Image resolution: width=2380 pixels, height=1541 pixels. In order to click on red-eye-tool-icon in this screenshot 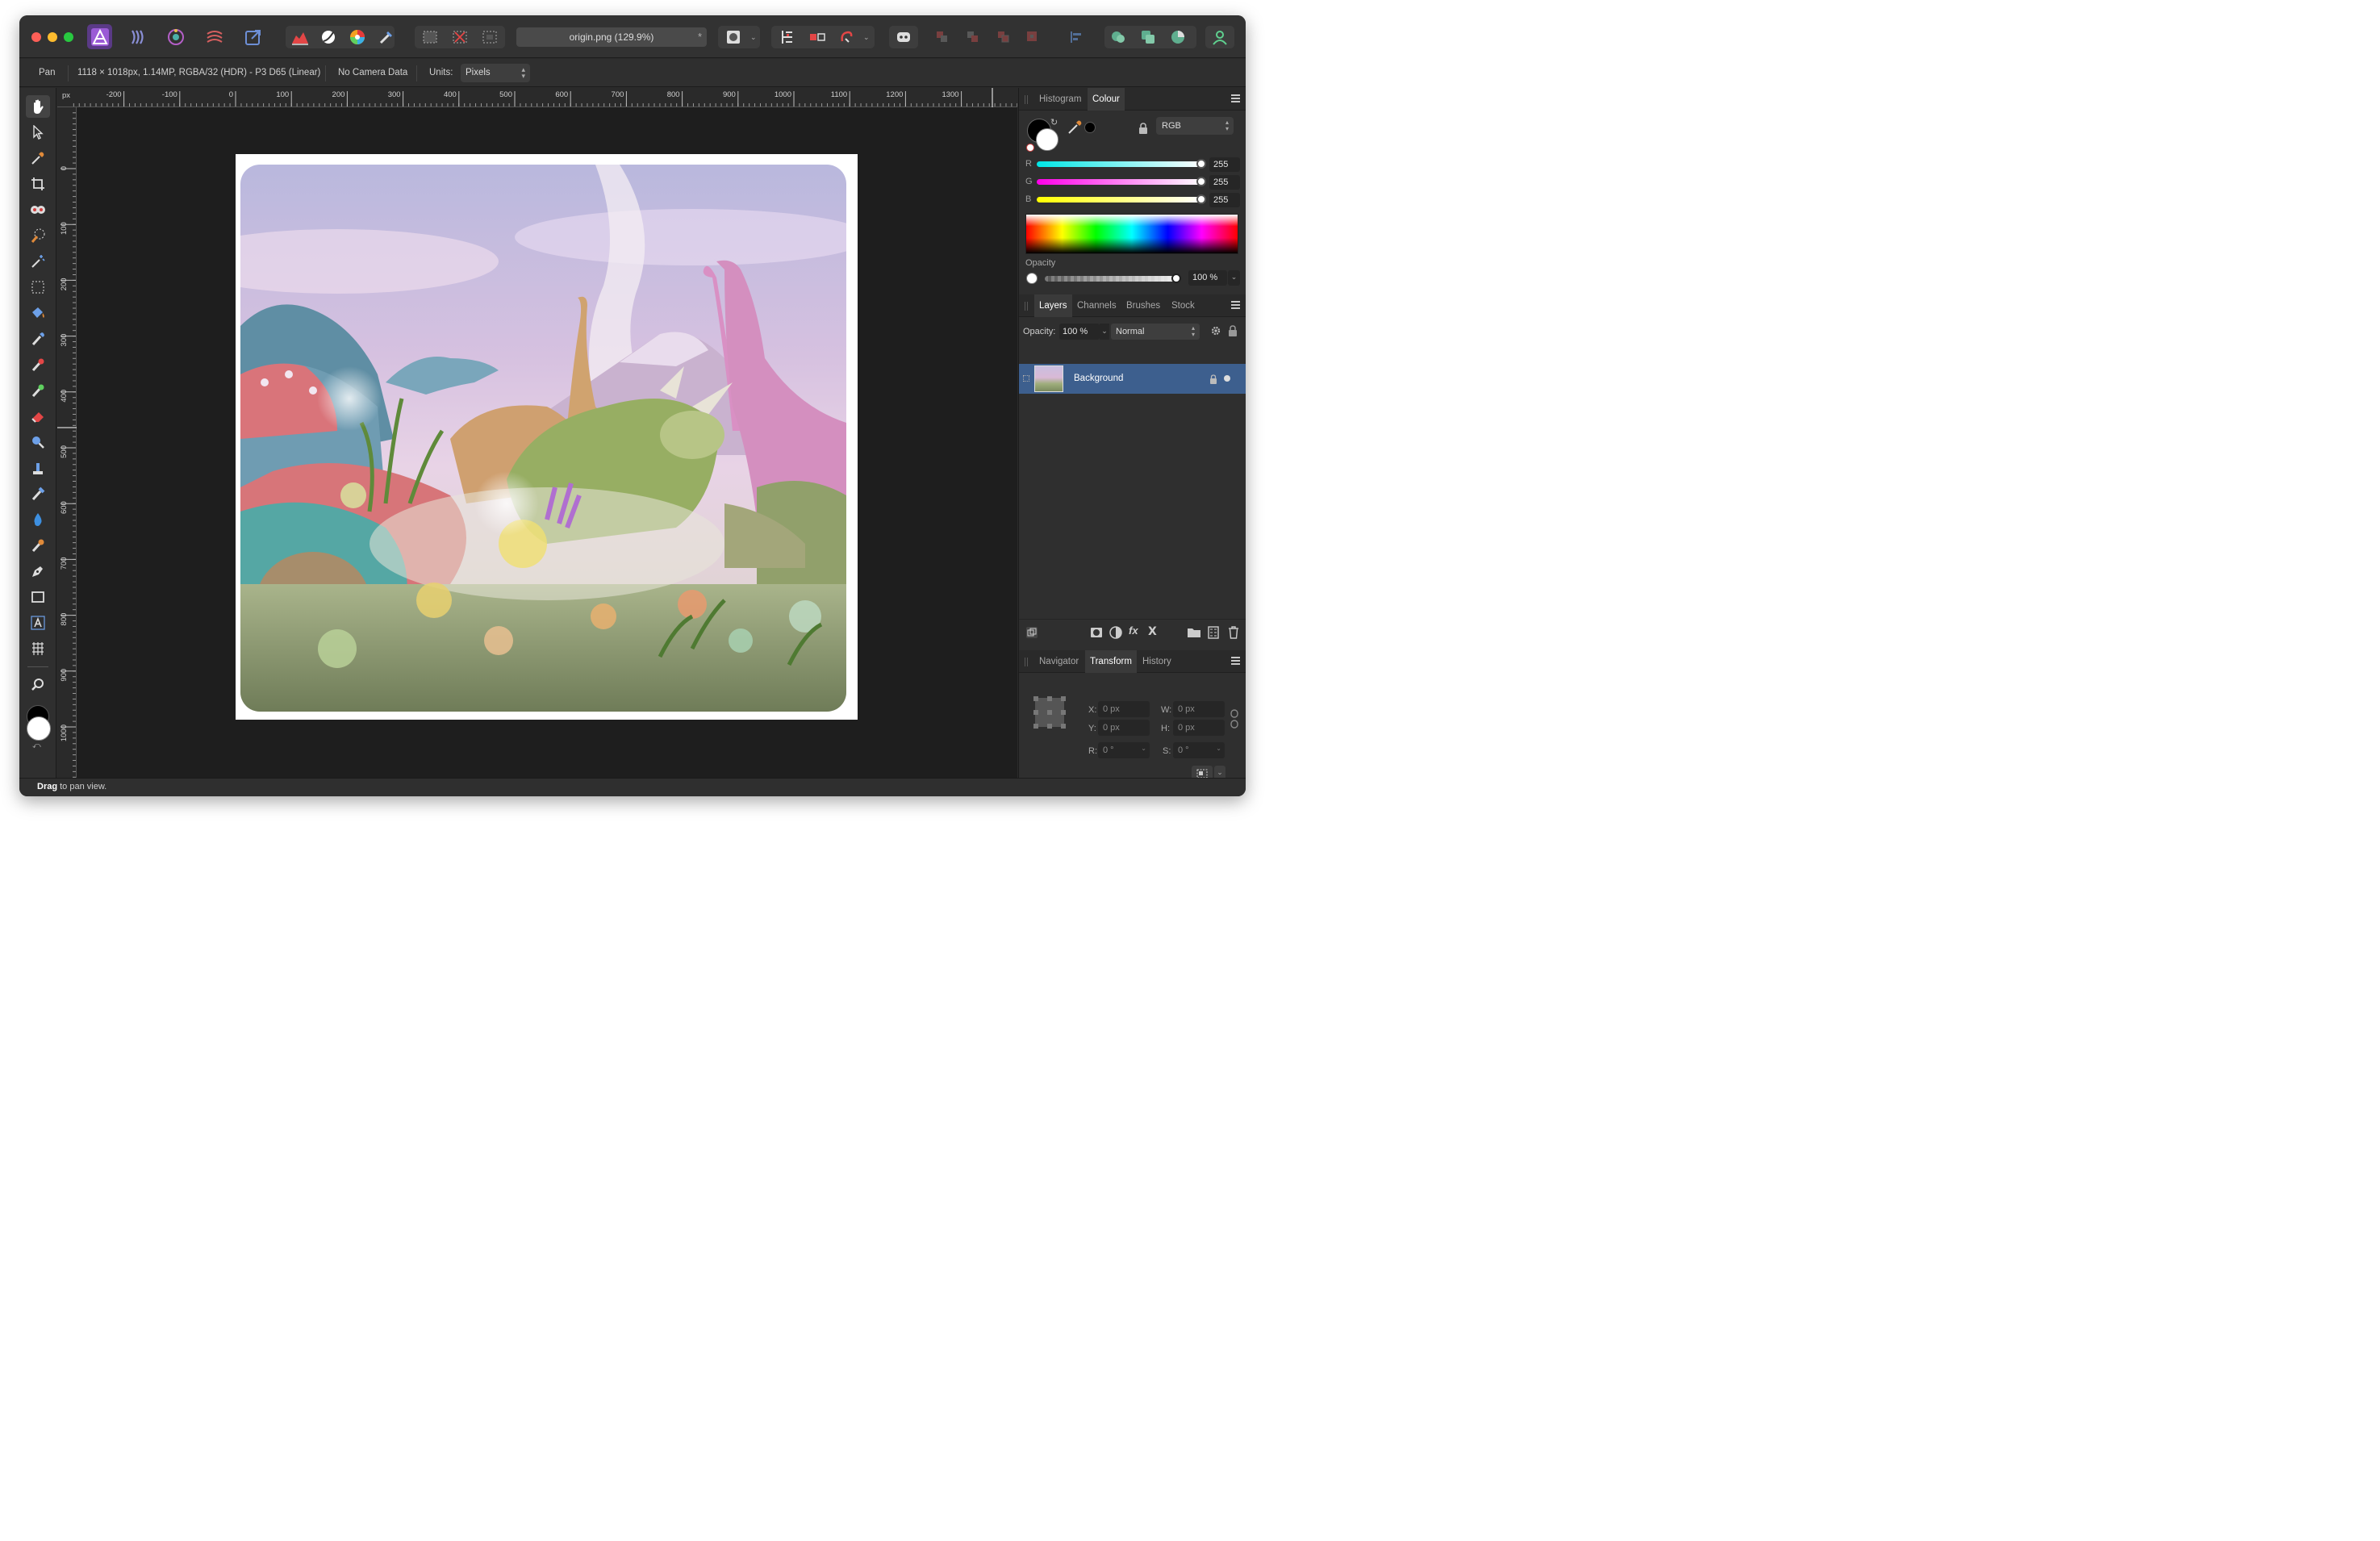, I will do `click(38, 209)`.